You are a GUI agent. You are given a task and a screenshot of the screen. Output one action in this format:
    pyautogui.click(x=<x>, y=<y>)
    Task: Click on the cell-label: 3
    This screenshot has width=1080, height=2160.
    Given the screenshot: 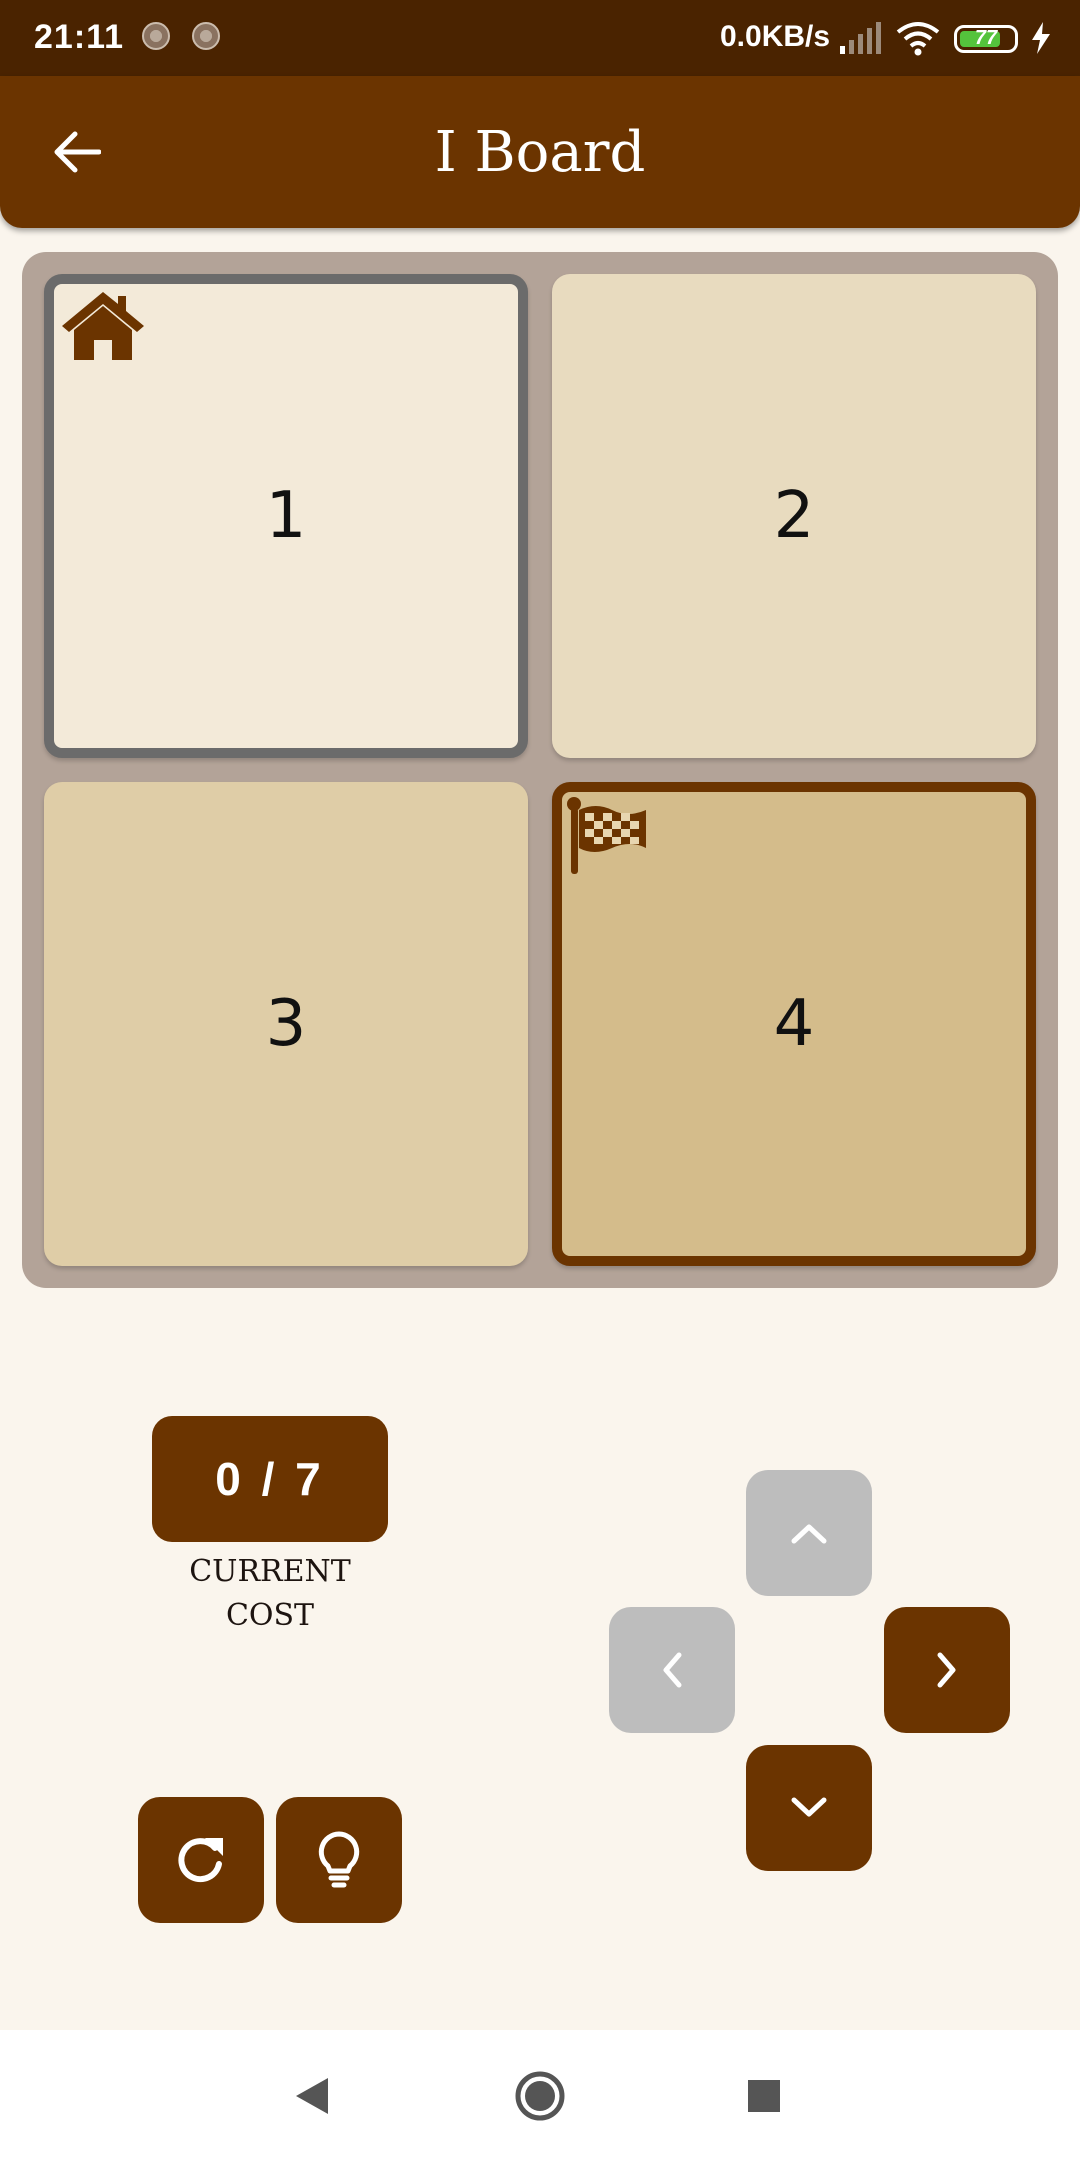 What is the action you would take?
    pyautogui.click(x=286, y=1024)
    